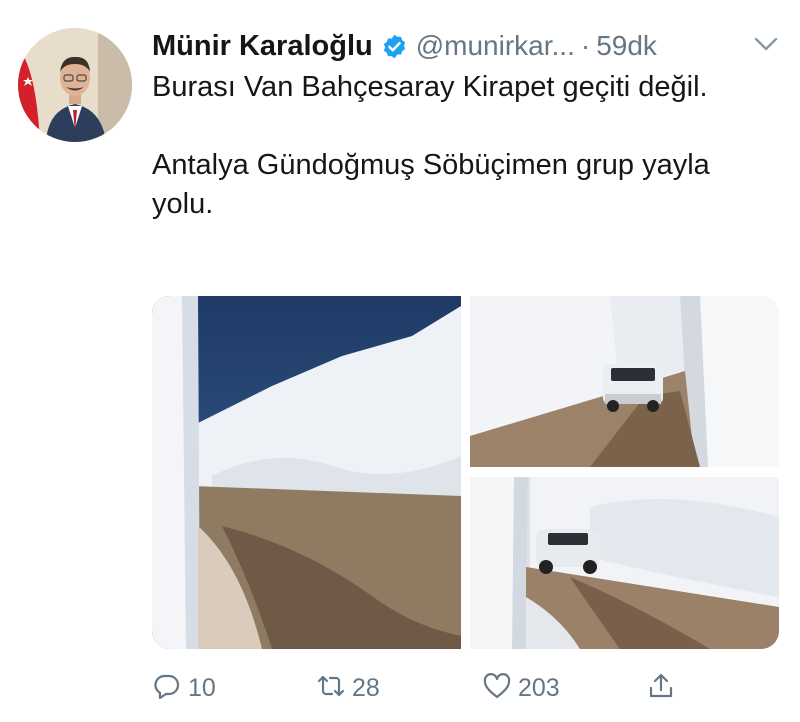 The height and width of the screenshot is (722, 800). I want to click on reply-count: 10, so click(202, 687).